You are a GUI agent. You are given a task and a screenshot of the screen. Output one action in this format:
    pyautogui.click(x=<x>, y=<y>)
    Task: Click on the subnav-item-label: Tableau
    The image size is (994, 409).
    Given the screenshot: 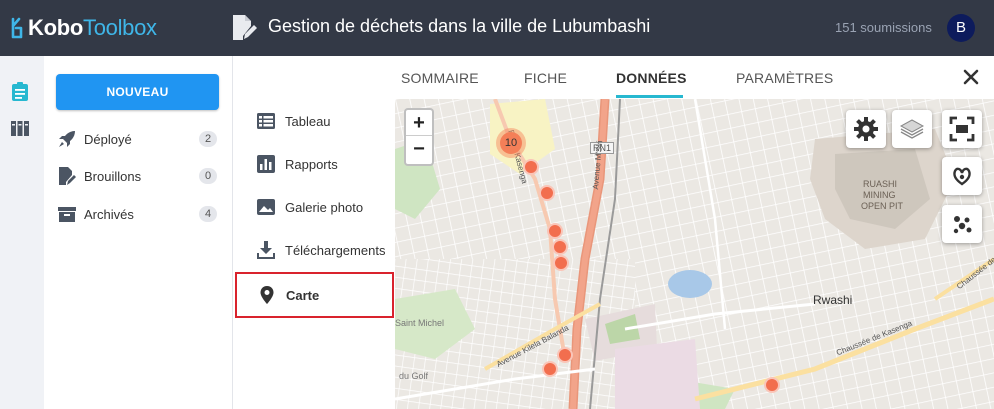 What is the action you would take?
    pyautogui.click(x=308, y=121)
    